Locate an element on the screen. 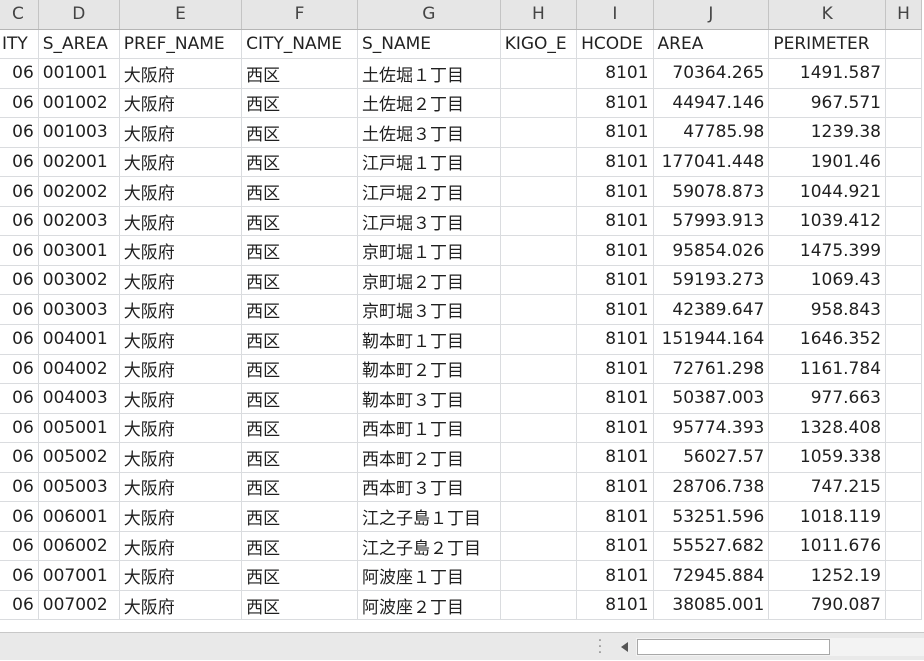 This screenshot has width=924, height=661. table-cell: 56027.57 is located at coordinates (711, 457).